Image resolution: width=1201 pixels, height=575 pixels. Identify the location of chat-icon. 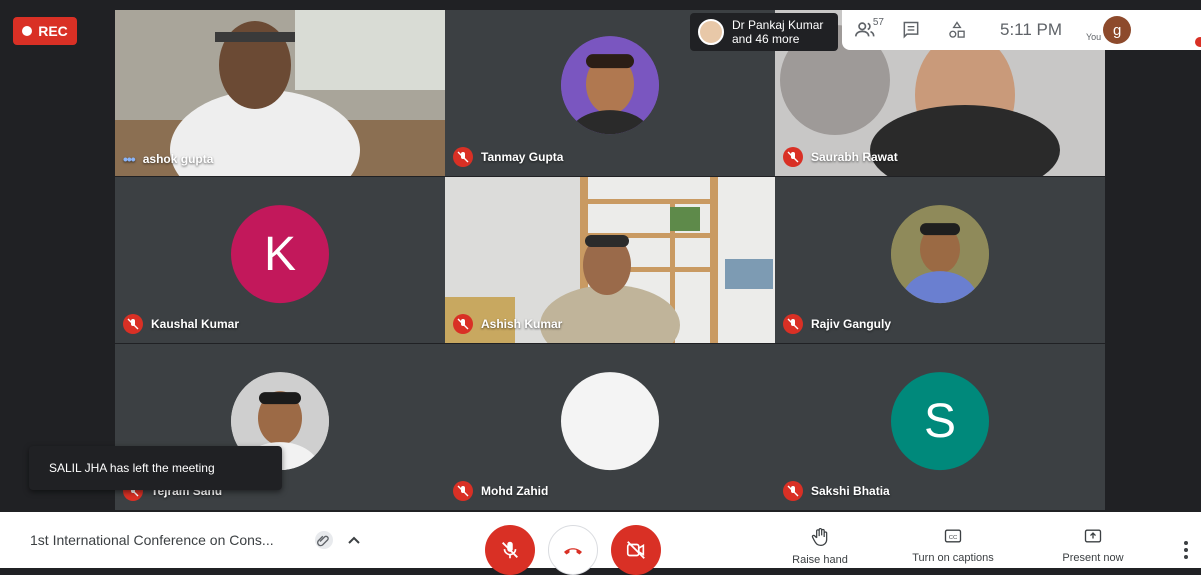
(911, 30).